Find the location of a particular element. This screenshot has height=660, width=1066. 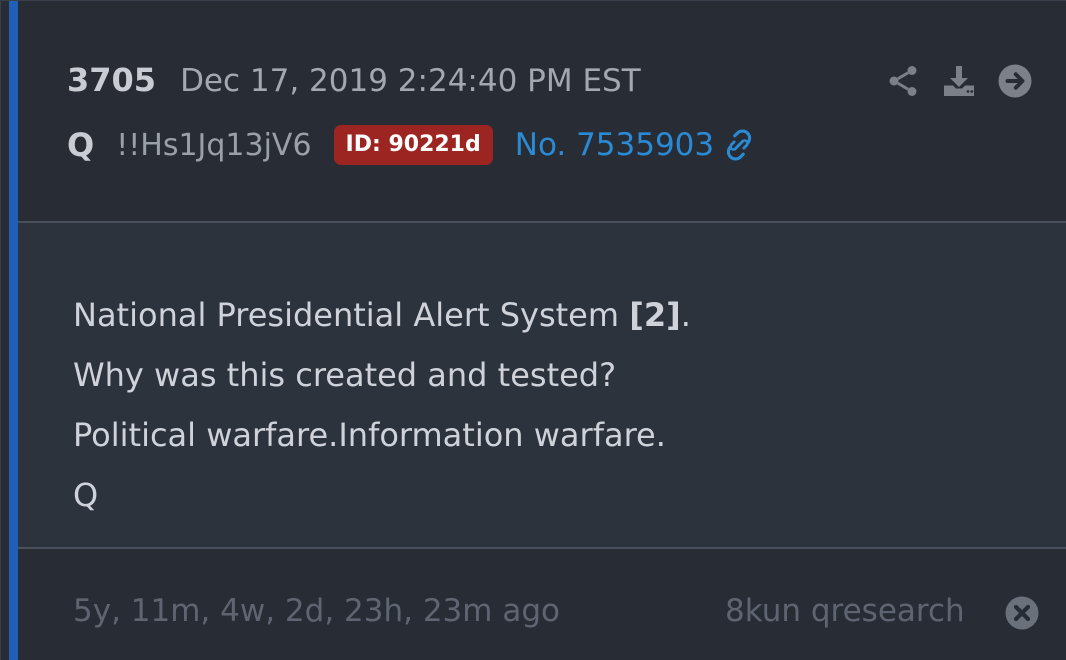

post-actions is located at coordinates (969, 81).